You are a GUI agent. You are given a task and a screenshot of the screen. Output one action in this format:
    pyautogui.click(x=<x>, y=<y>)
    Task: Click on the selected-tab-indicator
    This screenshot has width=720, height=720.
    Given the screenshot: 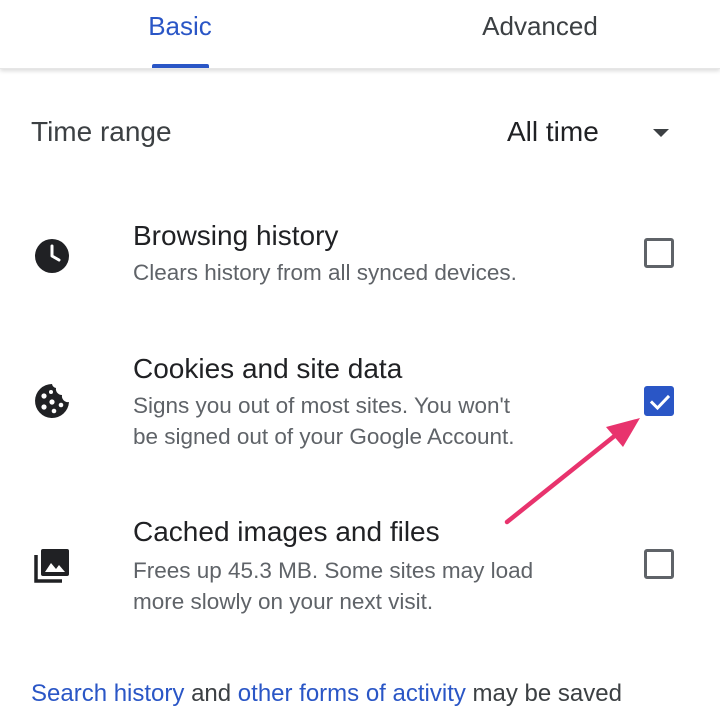 What is the action you would take?
    pyautogui.click(x=180, y=66)
    